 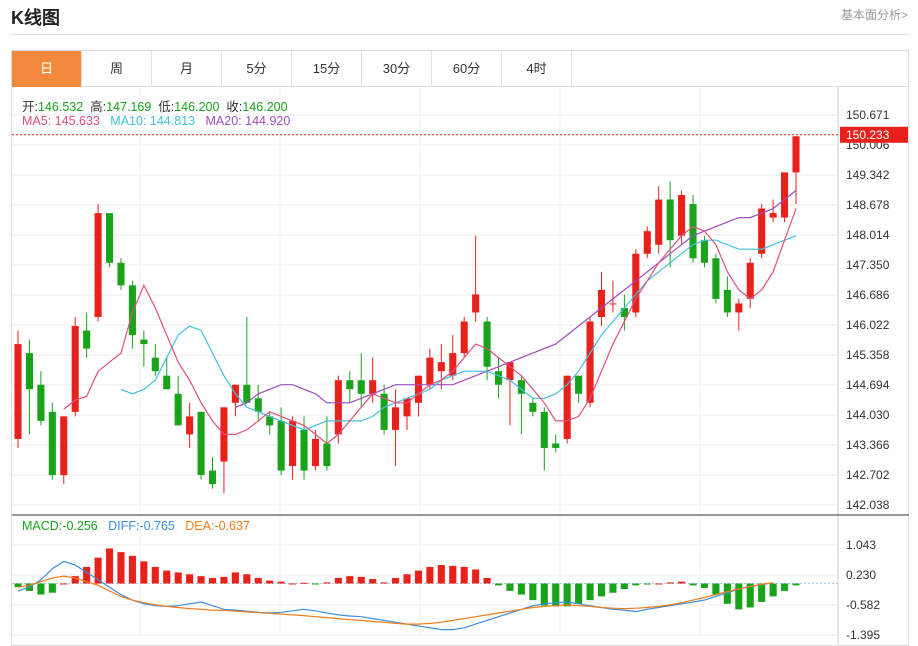 I want to click on ma5-label: MA5:, so click(x=37, y=121).